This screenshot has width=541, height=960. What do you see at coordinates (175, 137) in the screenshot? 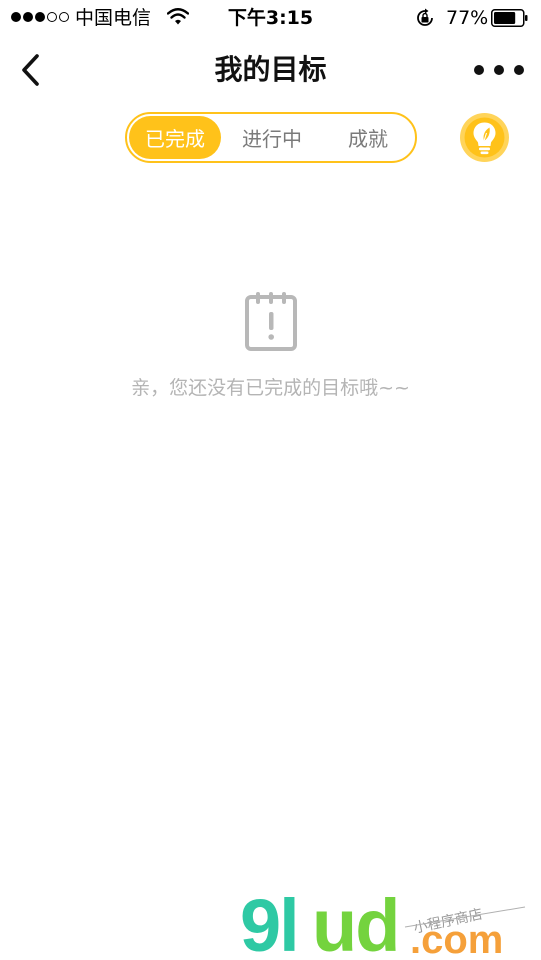
I see `tab-completed: 已完成` at bounding box center [175, 137].